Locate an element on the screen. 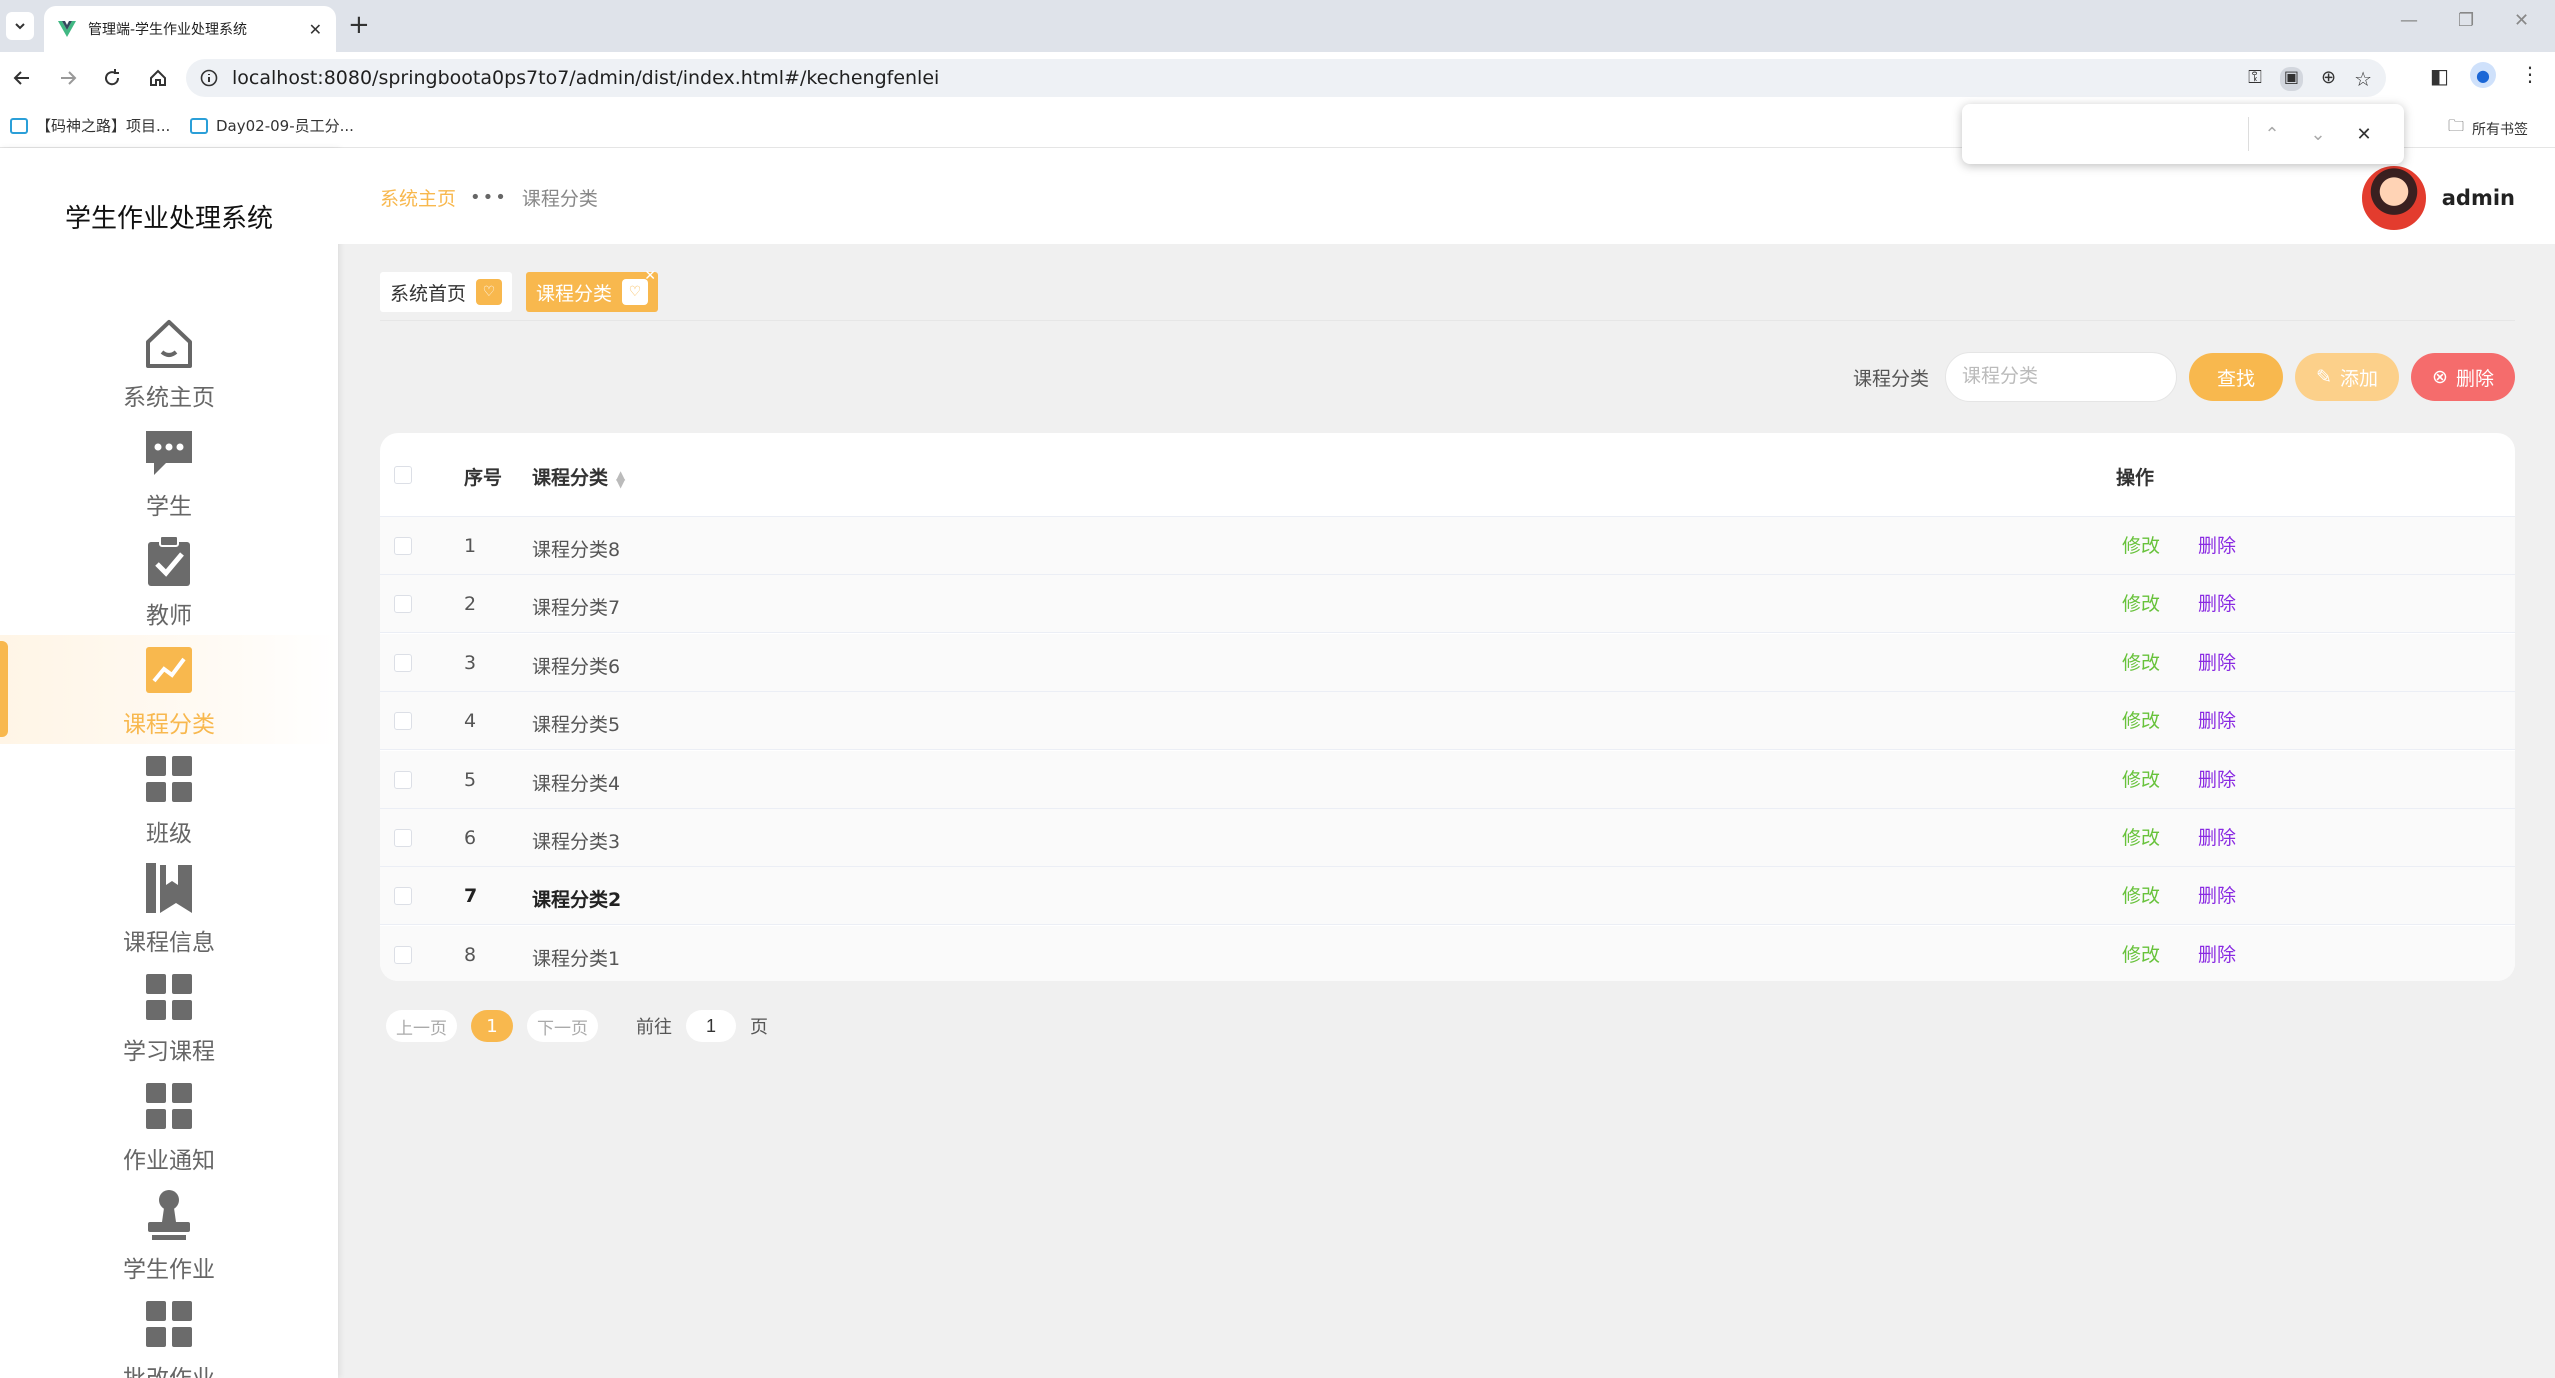 This screenshot has width=2555, height=1378. profile-icon: ● is located at coordinates (2483, 75).